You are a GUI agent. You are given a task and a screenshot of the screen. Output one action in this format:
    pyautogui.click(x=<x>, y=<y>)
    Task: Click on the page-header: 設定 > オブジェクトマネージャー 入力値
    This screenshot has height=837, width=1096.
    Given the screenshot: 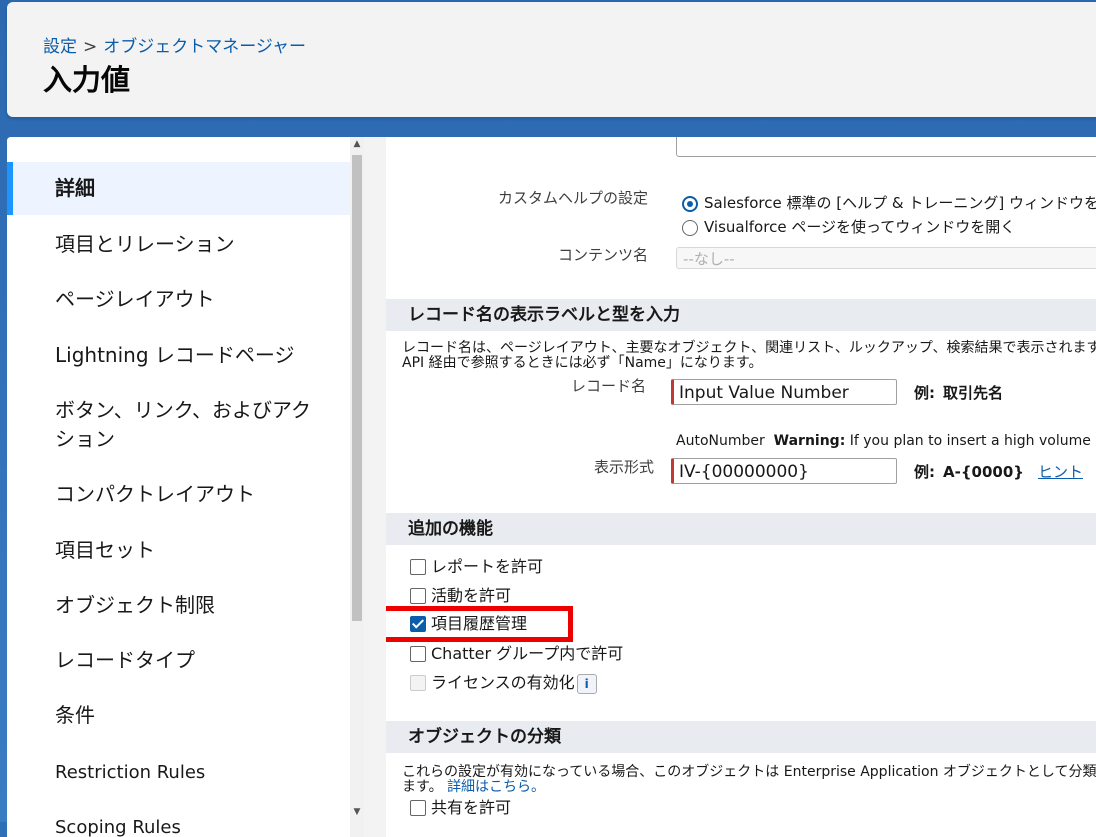 What is the action you would take?
    pyautogui.click(x=551, y=59)
    